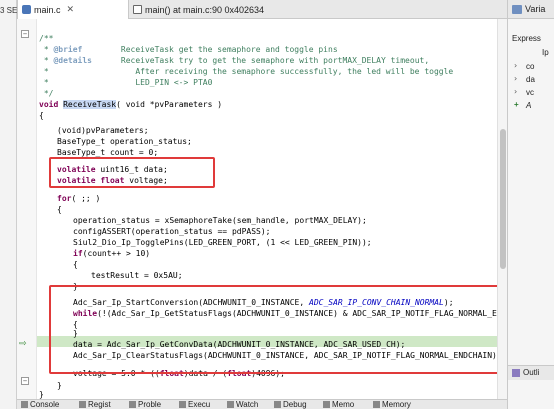  I want to click on function-name-receivetask: ReceiveTask, so click(90, 104).